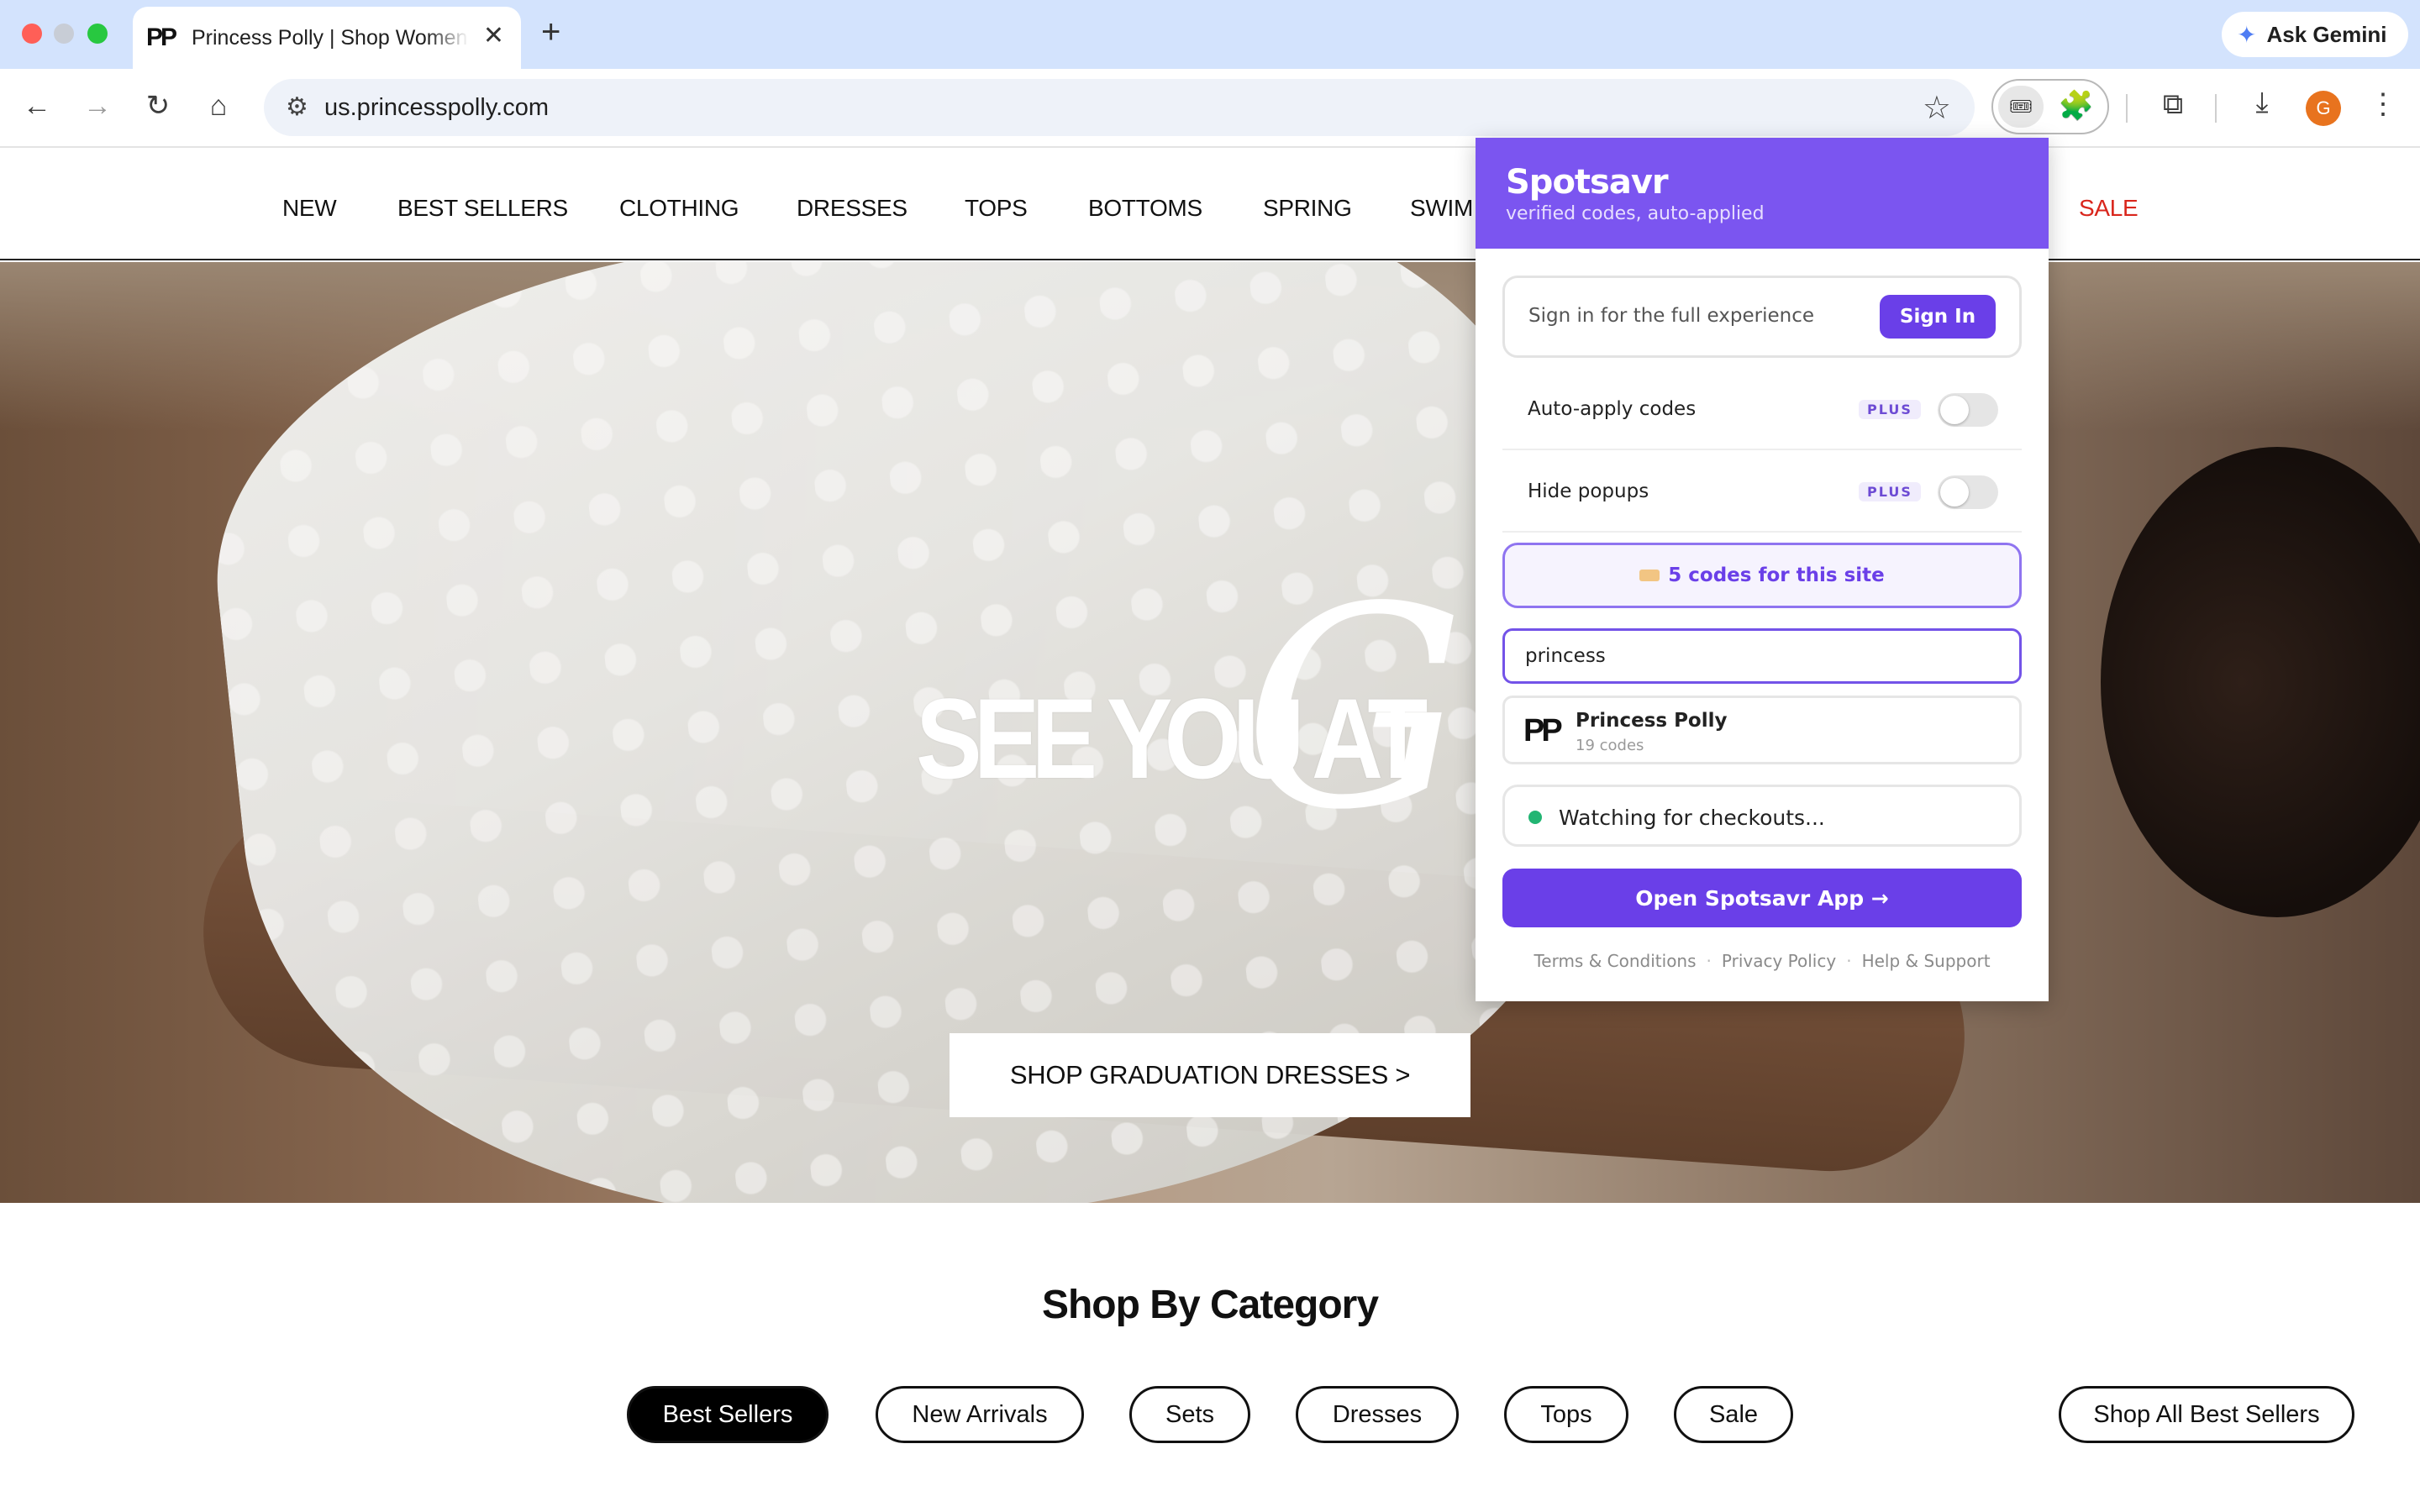 The height and width of the screenshot is (1512, 2420). Describe the element at coordinates (1937, 108) in the screenshot. I see `bookmark-star-icon: ☆` at that location.